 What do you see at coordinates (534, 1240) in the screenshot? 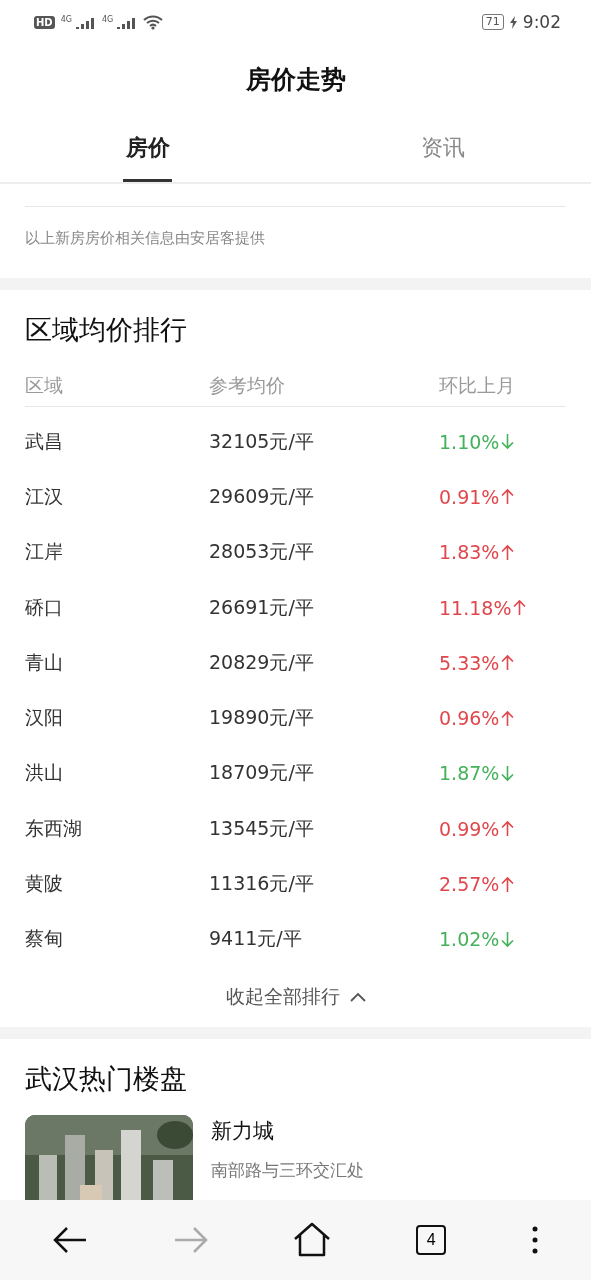
I see `menu-button` at bounding box center [534, 1240].